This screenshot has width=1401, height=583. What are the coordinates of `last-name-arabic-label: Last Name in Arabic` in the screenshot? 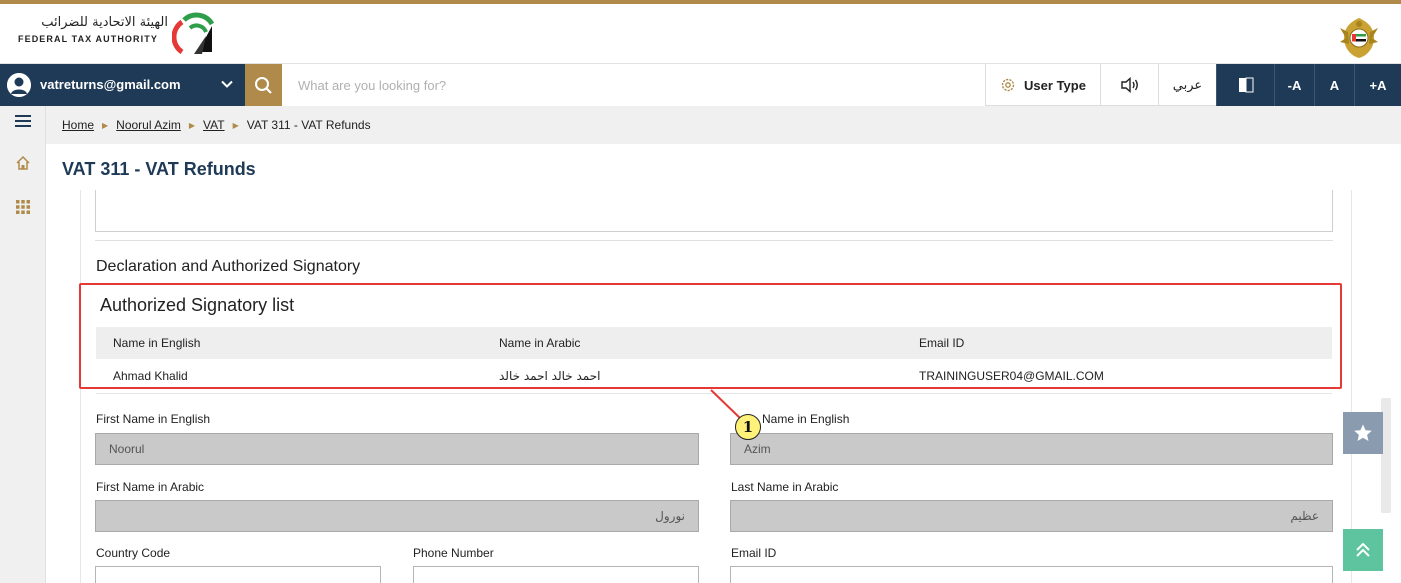 It's located at (785, 487).